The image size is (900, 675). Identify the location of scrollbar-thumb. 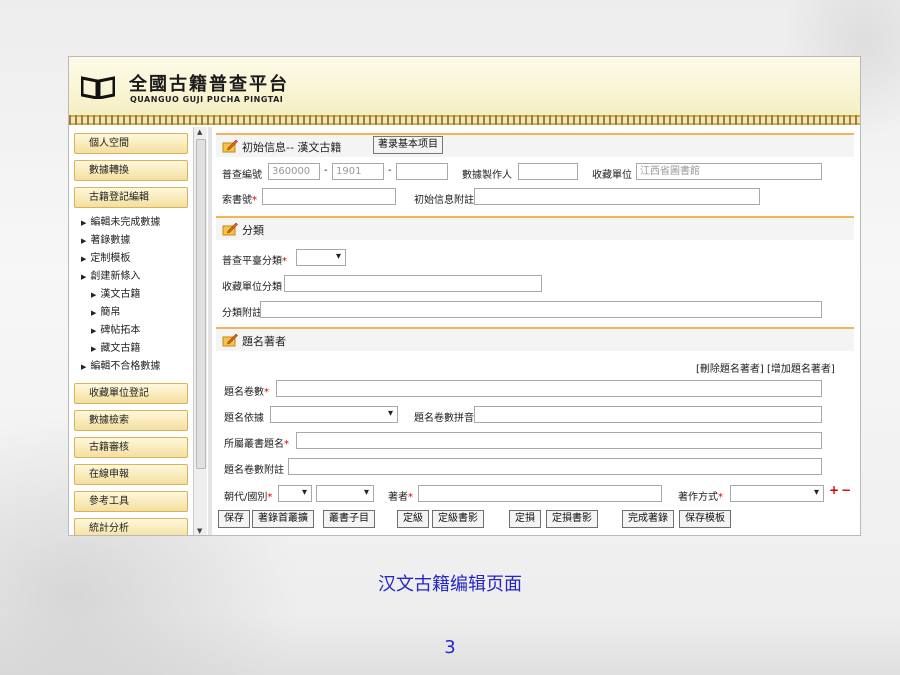
(201, 304).